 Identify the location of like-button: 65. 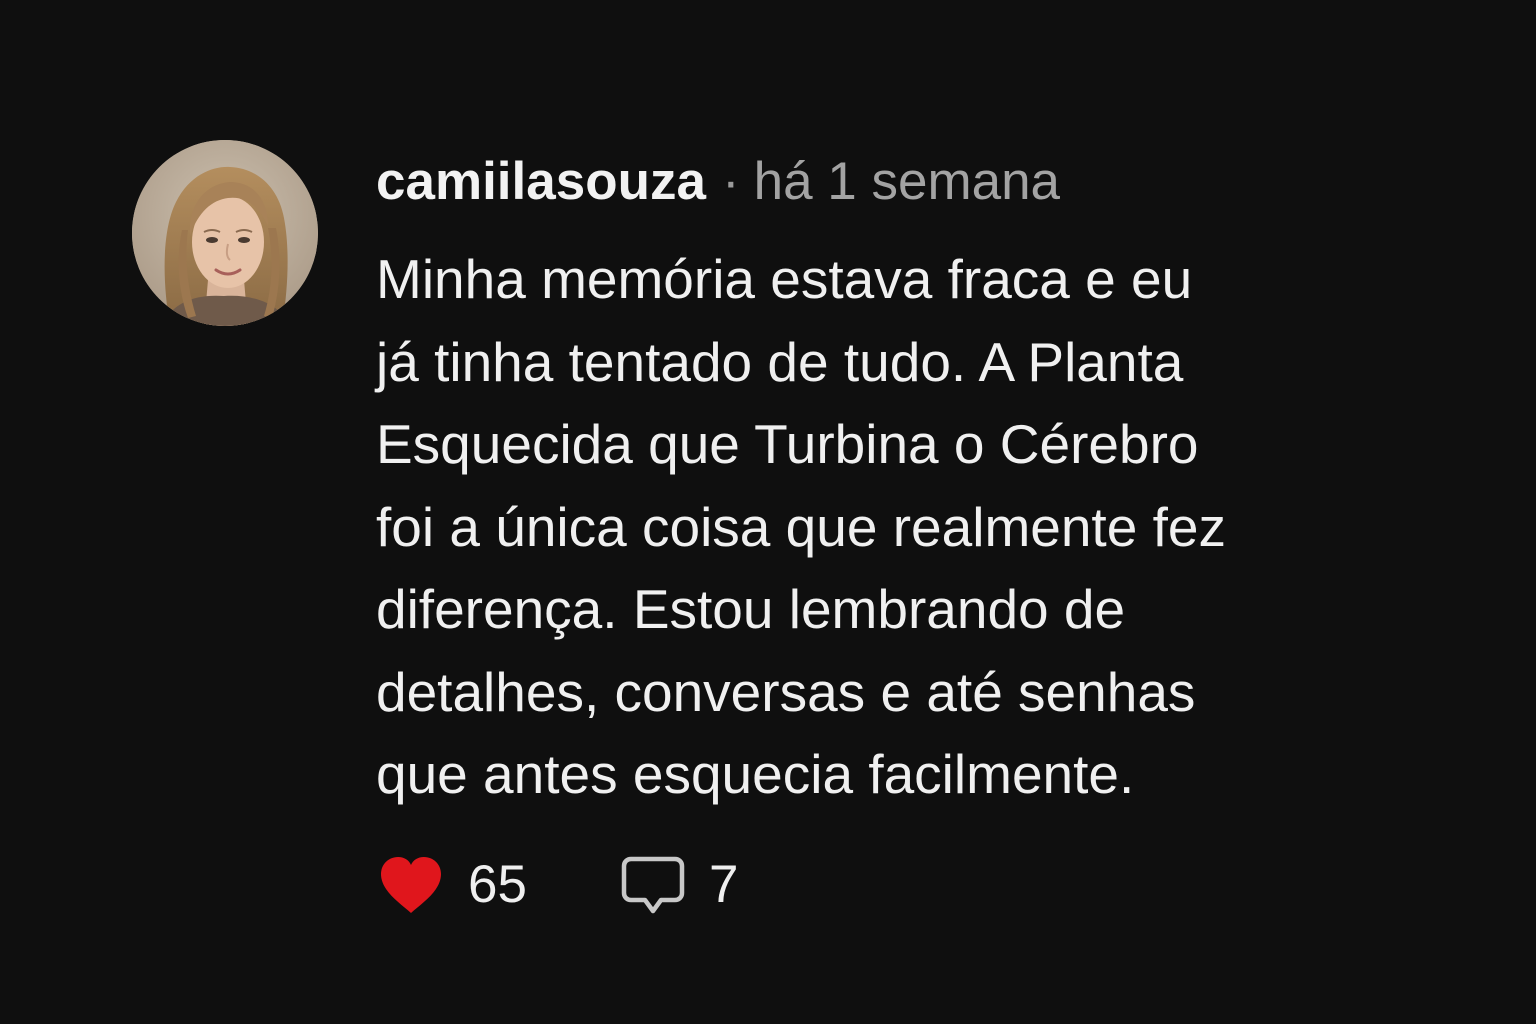
(452, 885).